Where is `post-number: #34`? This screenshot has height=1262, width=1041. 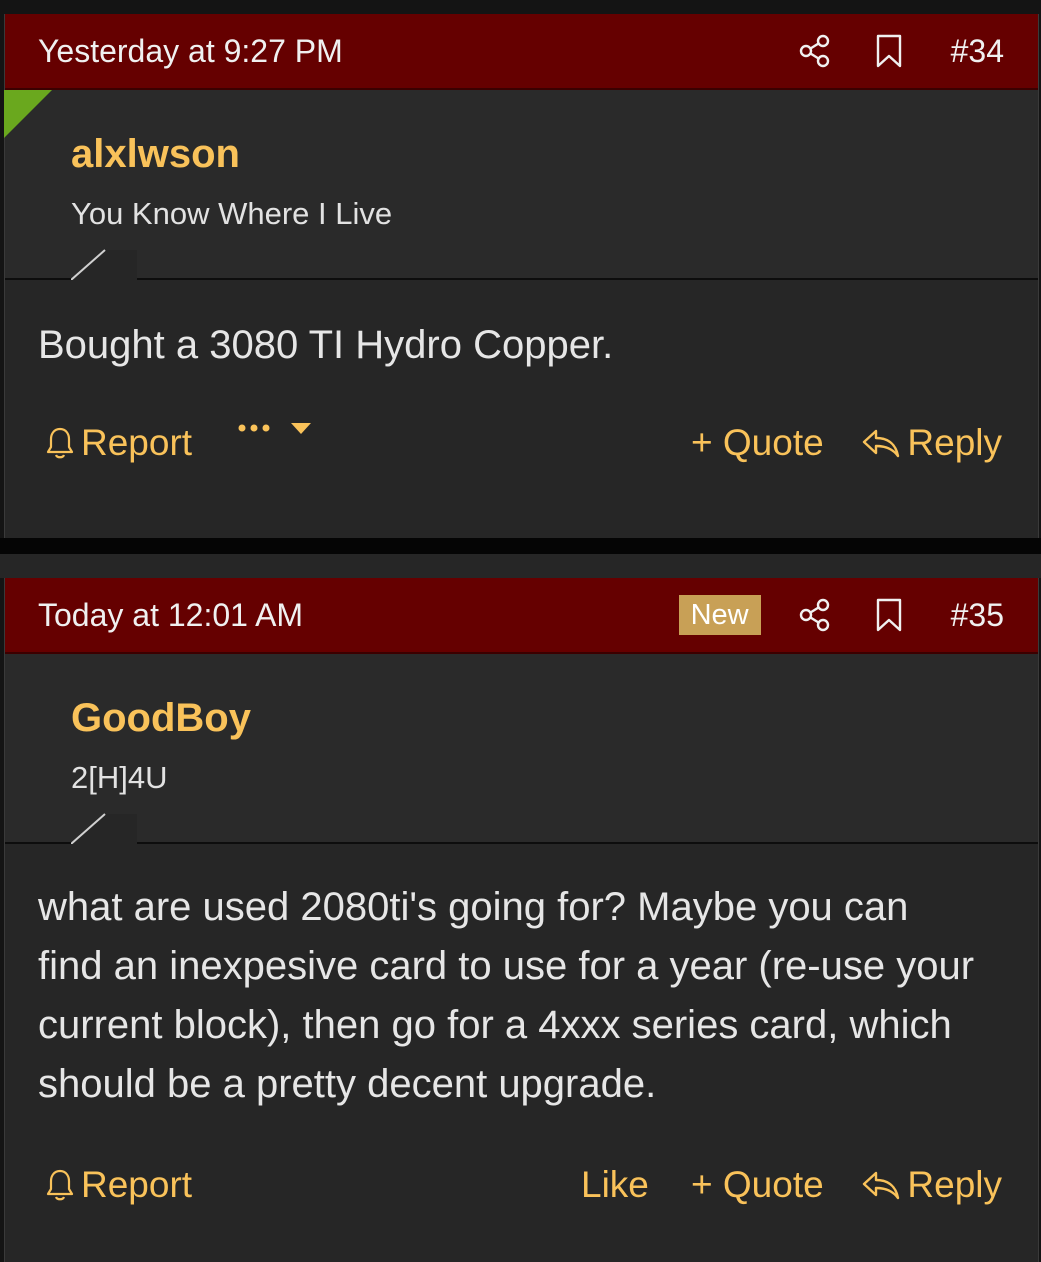
post-number: #34 is located at coordinates (977, 51).